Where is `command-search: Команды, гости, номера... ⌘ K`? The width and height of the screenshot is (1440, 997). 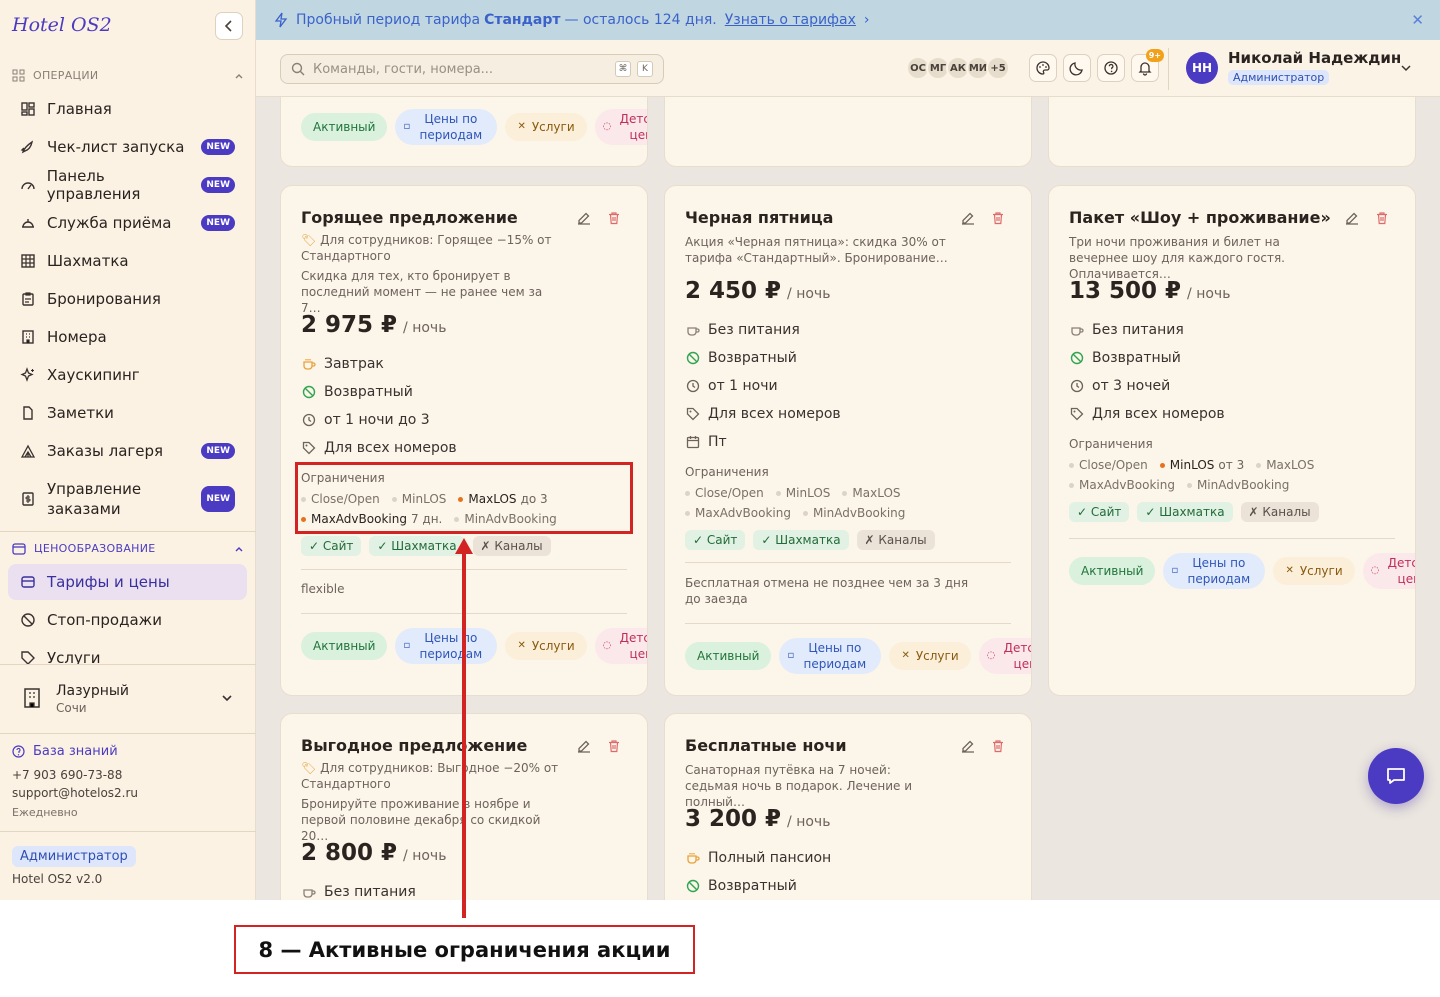
command-search: Команды, гости, номера... ⌘ K is located at coordinates (472, 69).